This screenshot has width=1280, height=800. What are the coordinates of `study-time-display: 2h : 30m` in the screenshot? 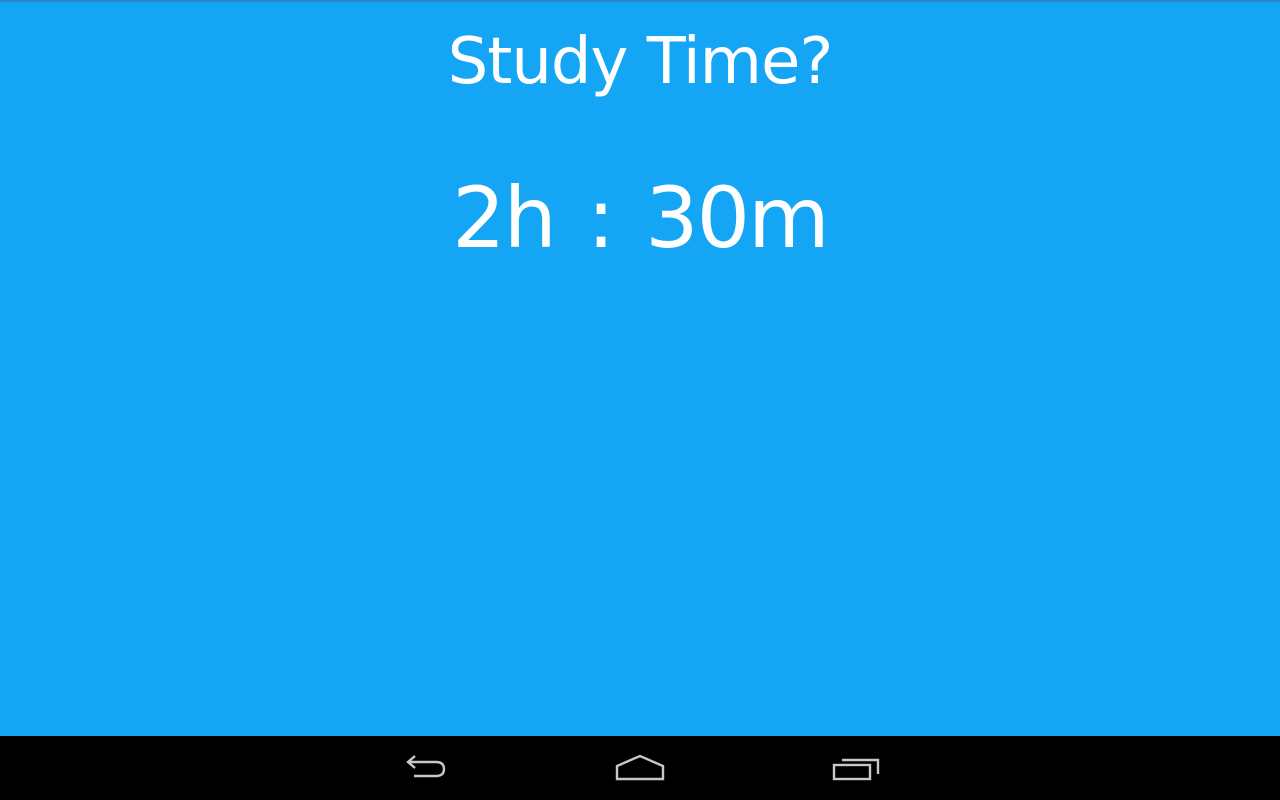 It's located at (640, 218).